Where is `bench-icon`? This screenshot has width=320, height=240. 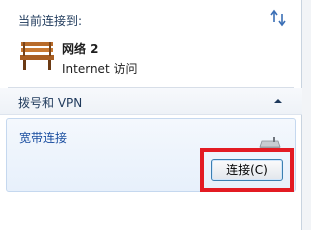
bench-icon is located at coordinates (37, 56).